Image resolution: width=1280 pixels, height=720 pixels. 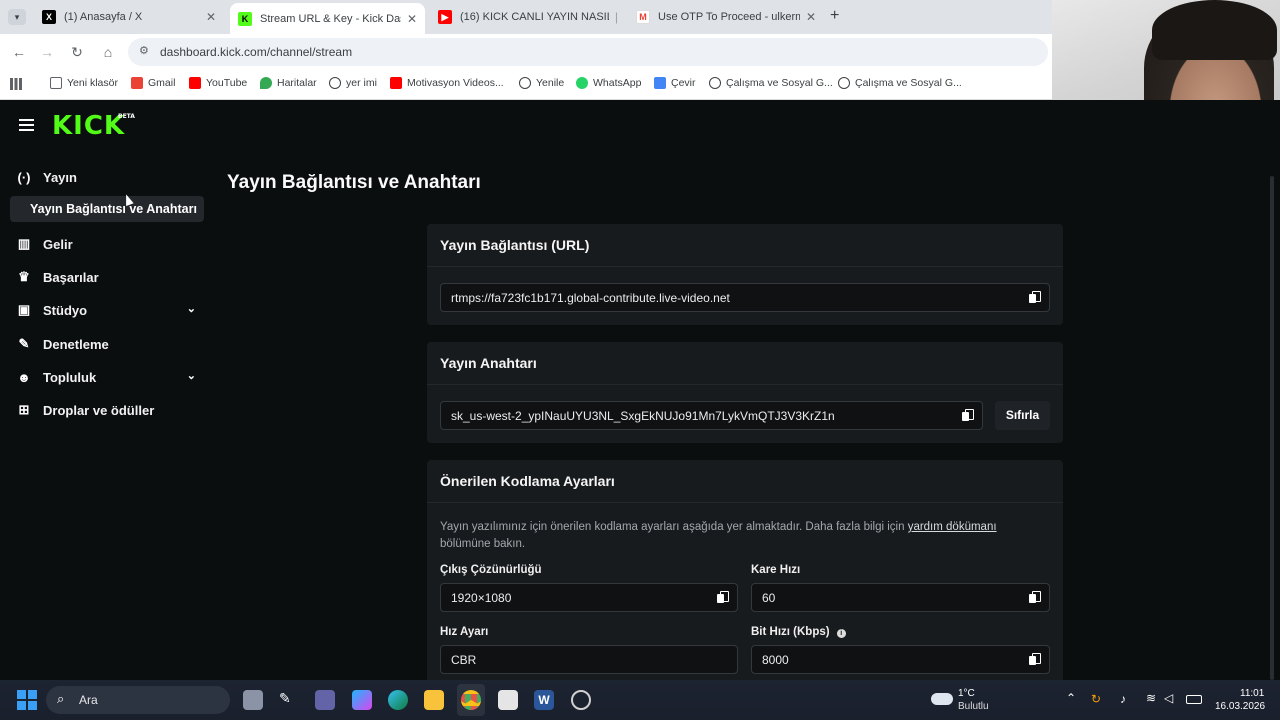 What do you see at coordinates (62, 344) in the screenshot?
I see `sidebar-item-denetleme: ✎ Denetleme` at bounding box center [62, 344].